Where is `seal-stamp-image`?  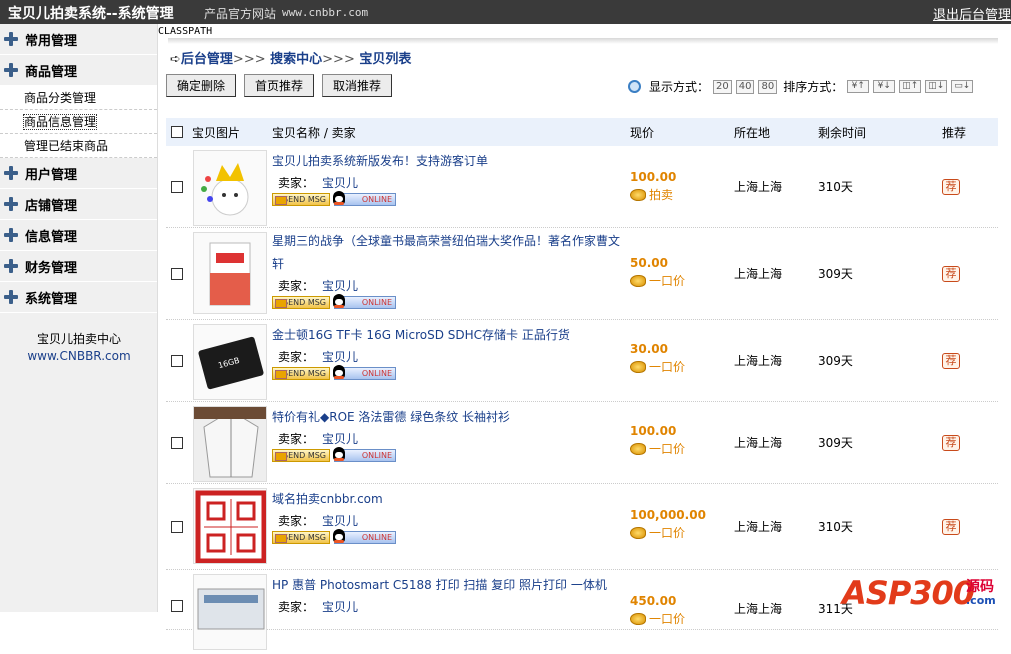
seal-stamp-image is located at coordinates (230, 526).